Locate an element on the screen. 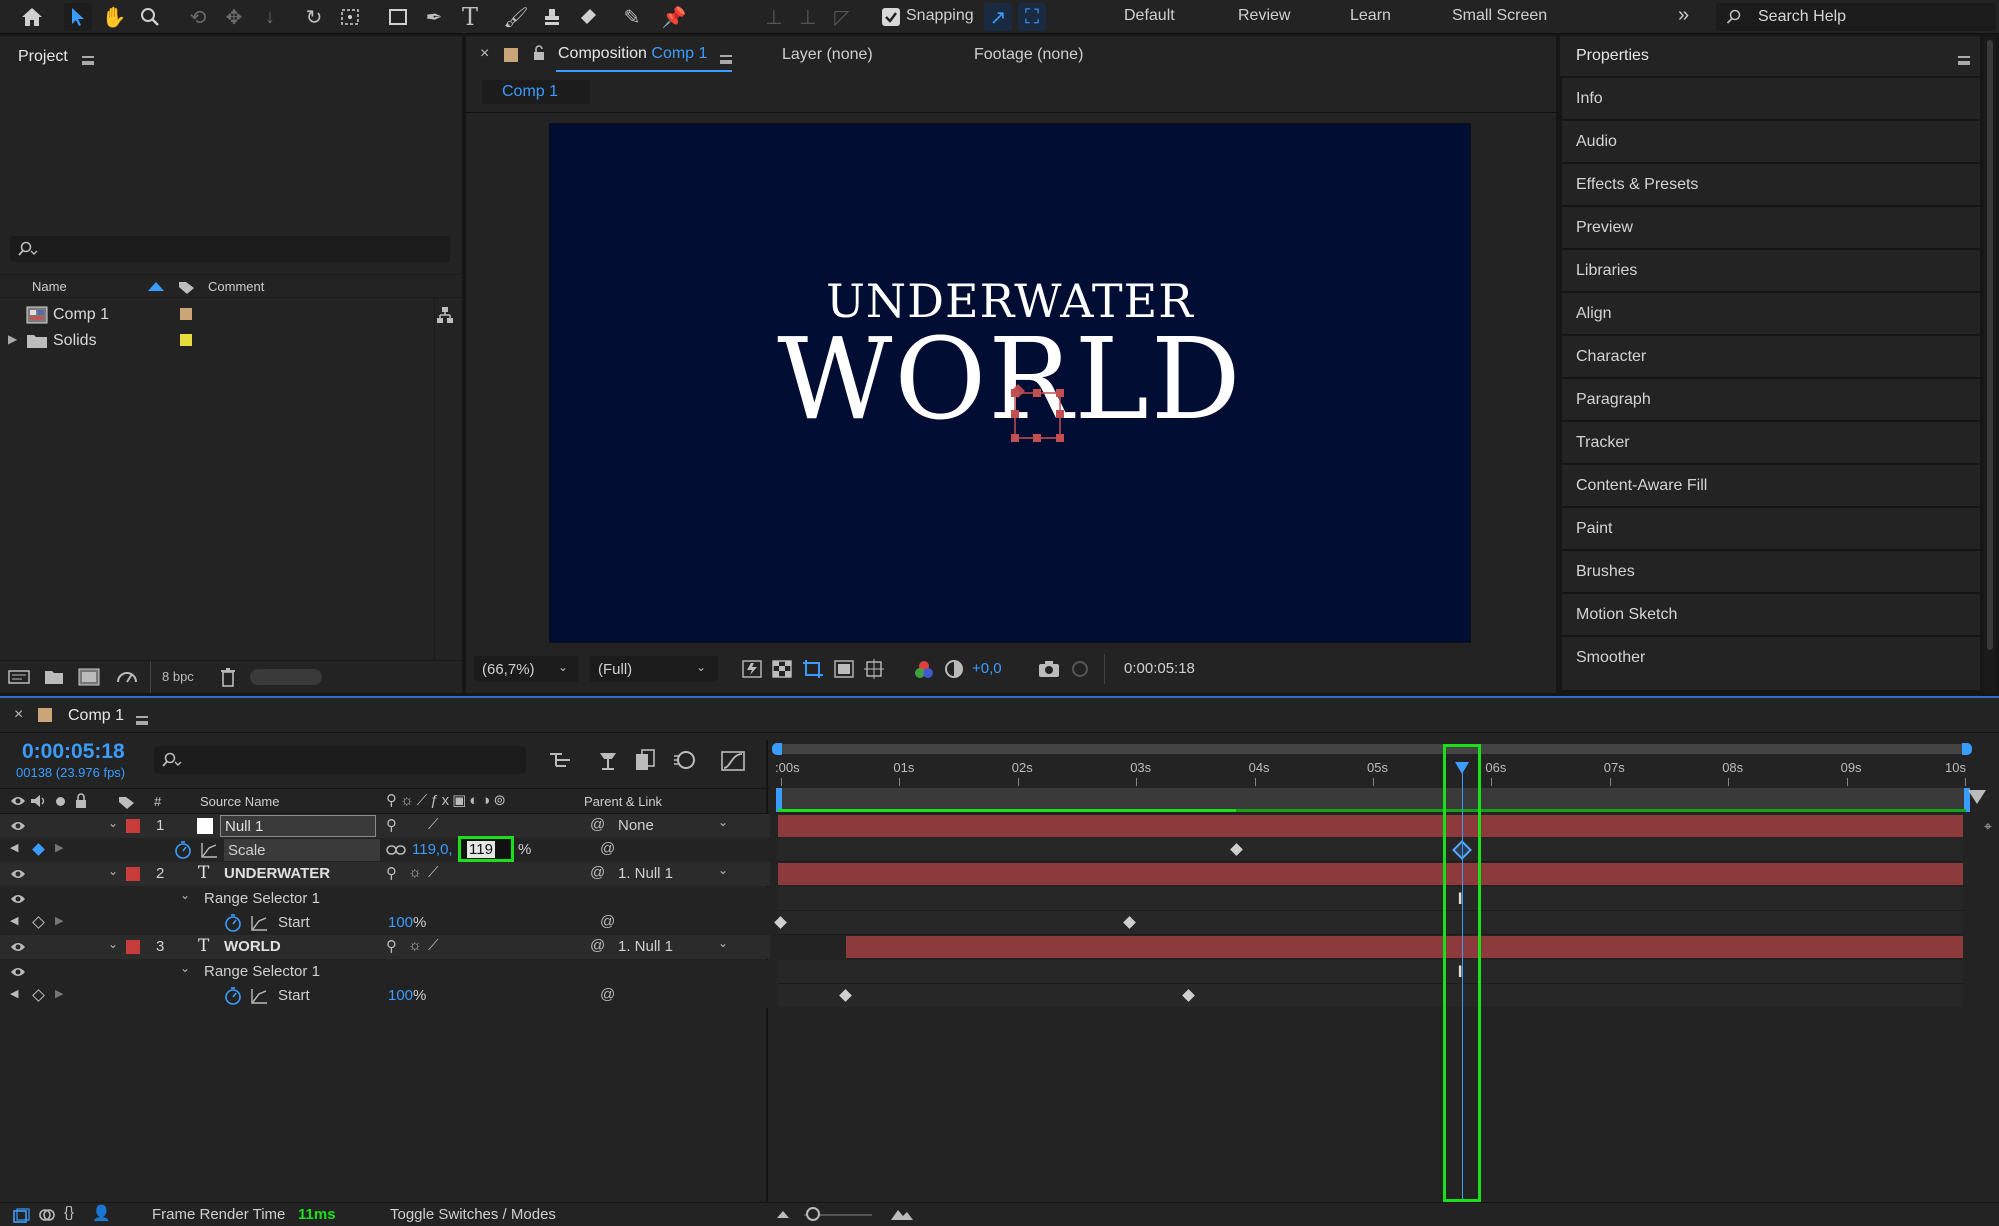  column-comment: Comment is located at coordinates (236, 286).